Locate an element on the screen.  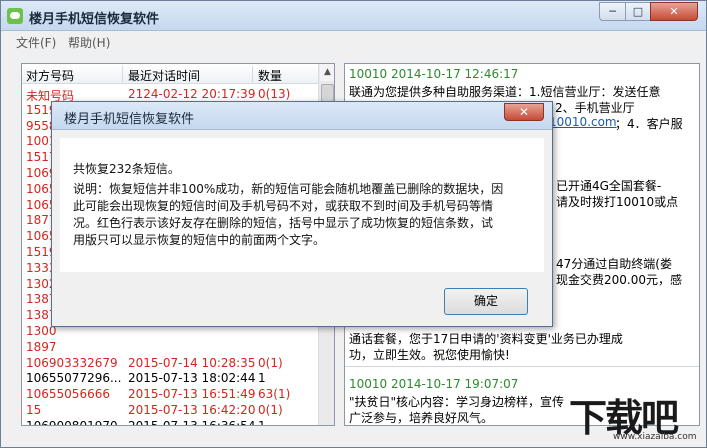
header-count: 数量 is located at coordinates (270, 75).